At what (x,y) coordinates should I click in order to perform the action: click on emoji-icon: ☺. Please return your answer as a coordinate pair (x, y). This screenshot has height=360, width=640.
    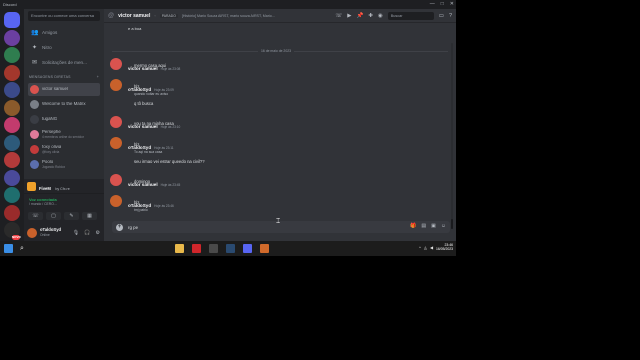
    Looking at the image, I should click on (443, 226).